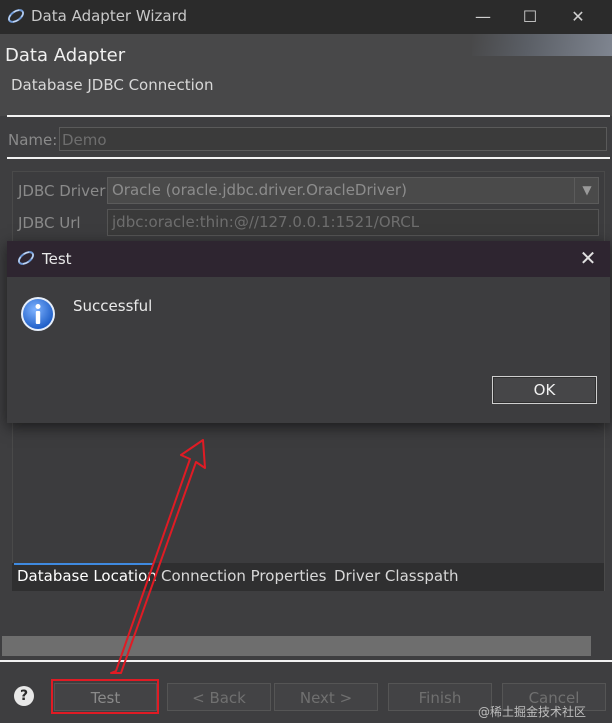 The image size is (612, 723). I want to click on chevron-down-icon: ▼, so click(586, 190).